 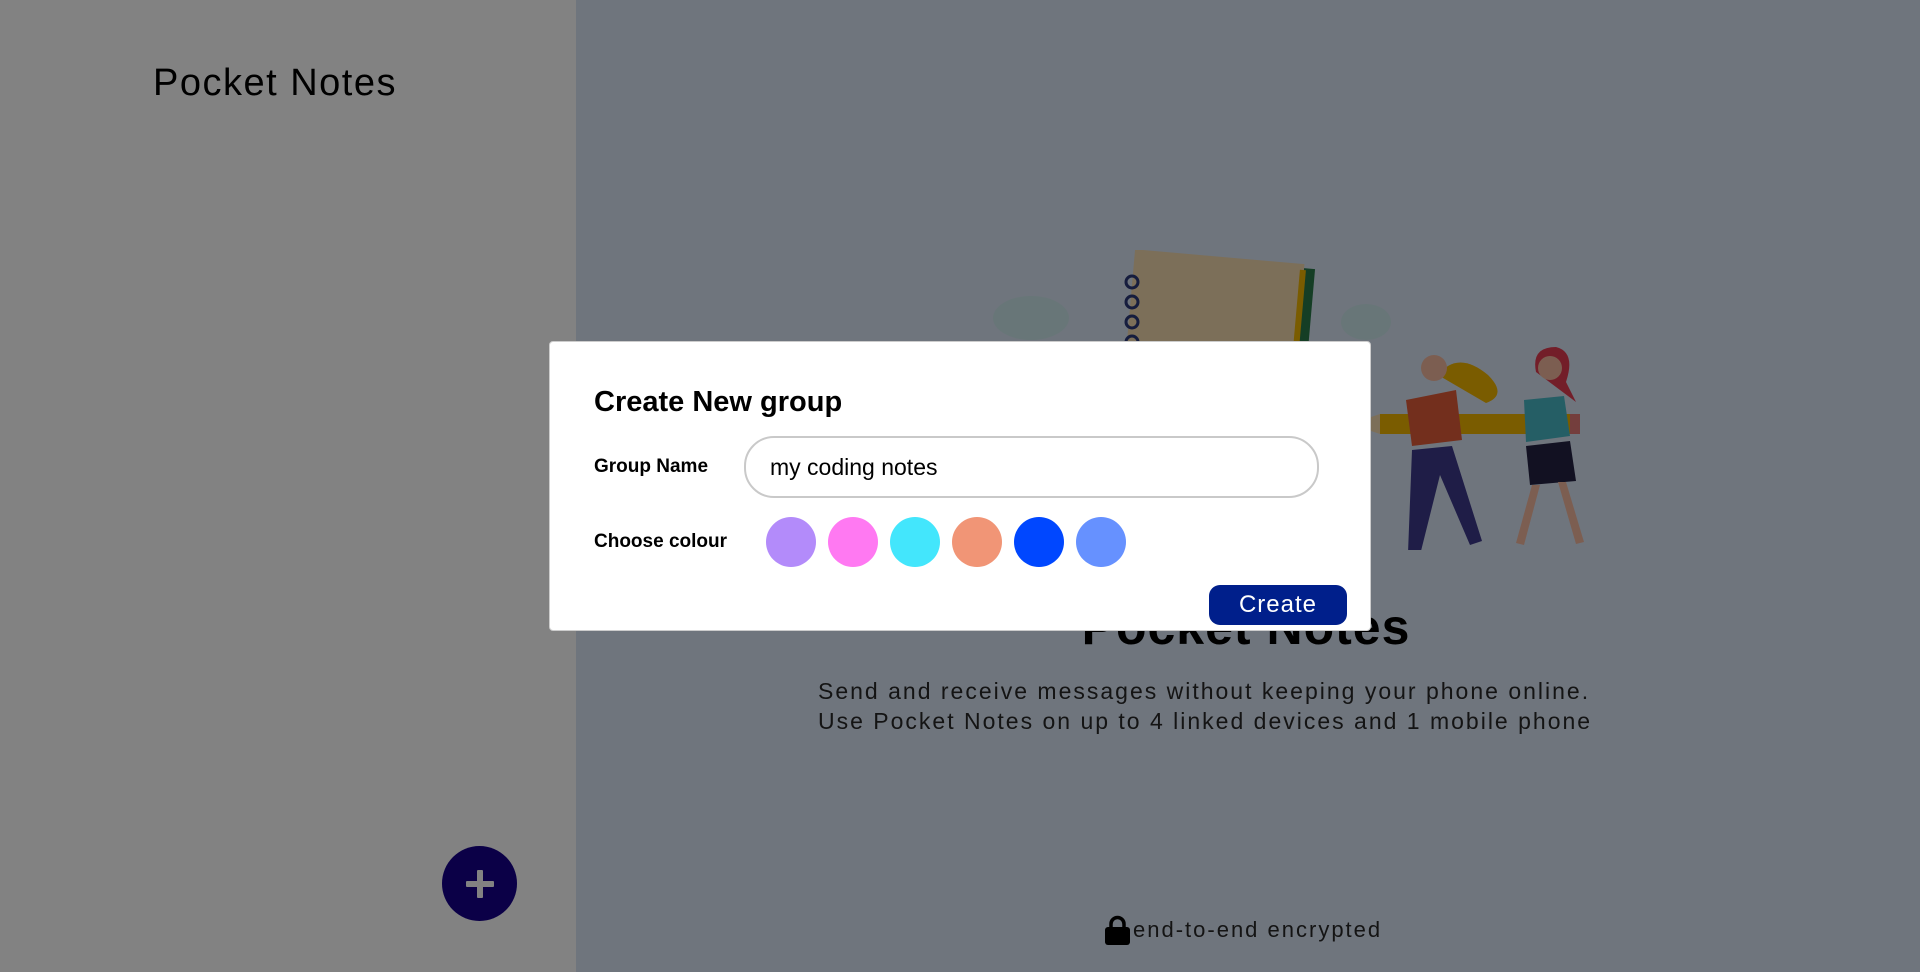 I want to click on choose-colour-label: Choose colour, so click(x=661, y=541).